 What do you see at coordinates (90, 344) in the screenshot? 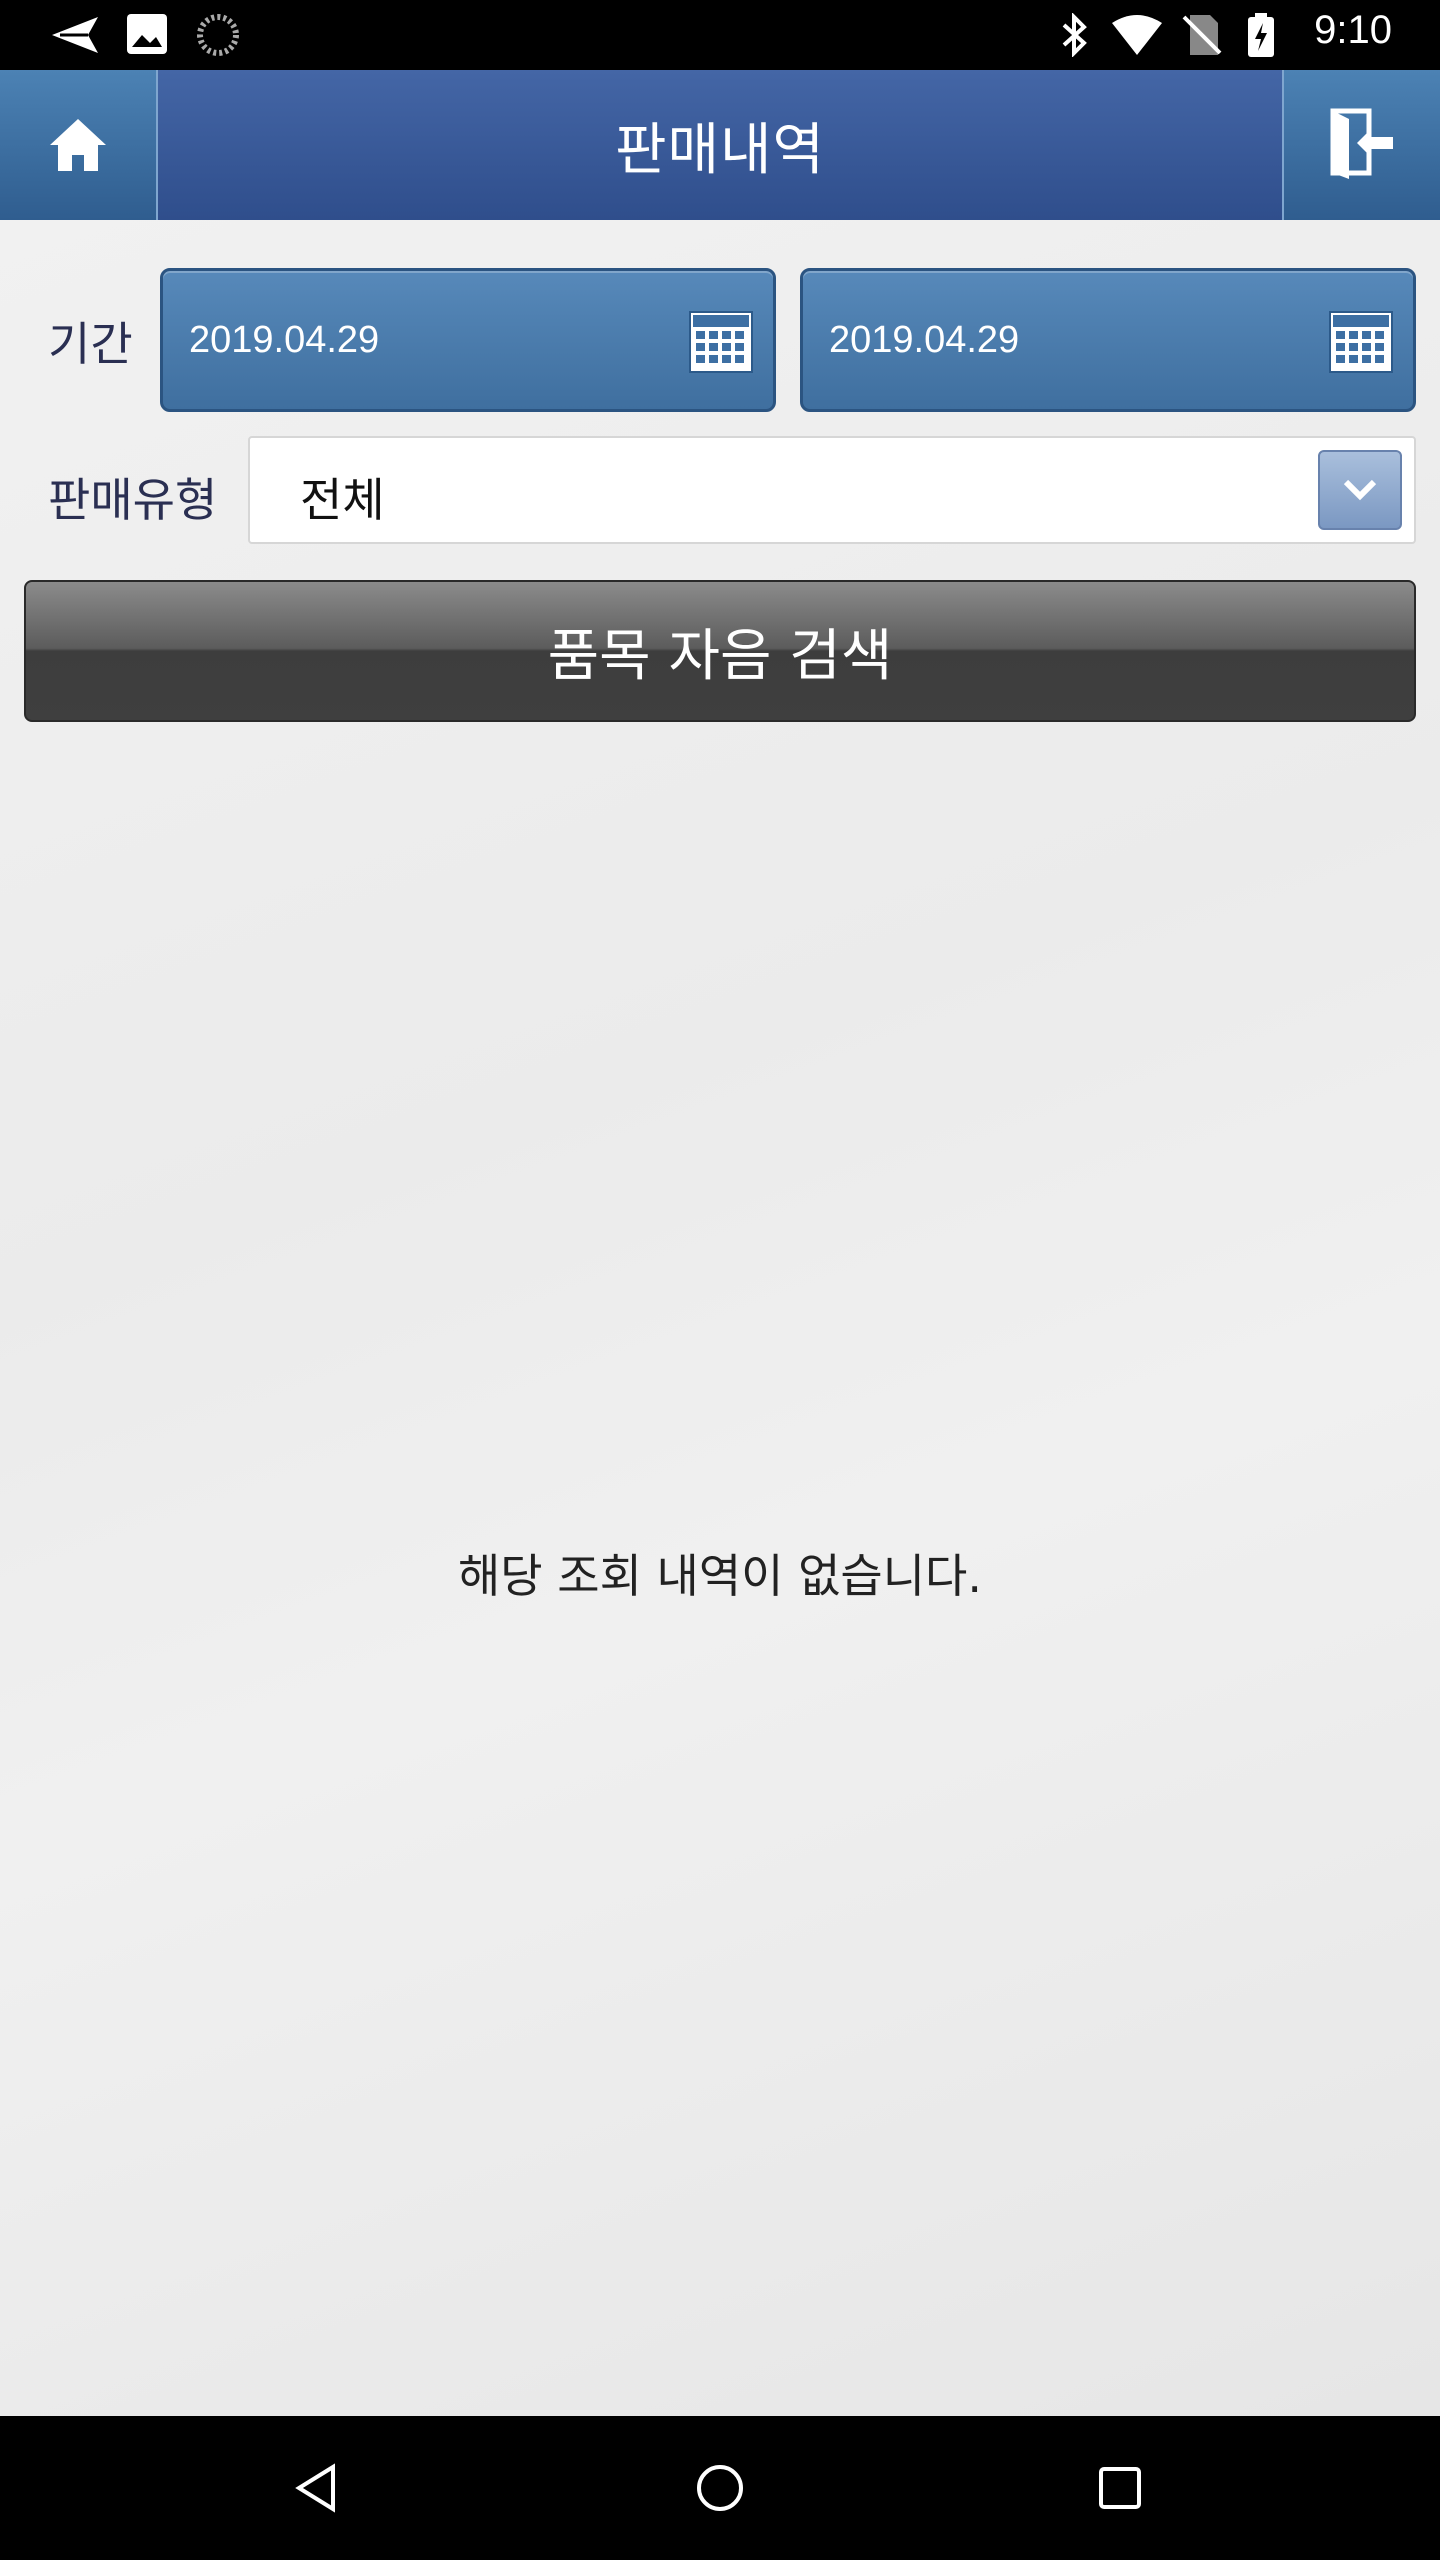
I see `period-label: 기간` at bounding box center [90, 344].